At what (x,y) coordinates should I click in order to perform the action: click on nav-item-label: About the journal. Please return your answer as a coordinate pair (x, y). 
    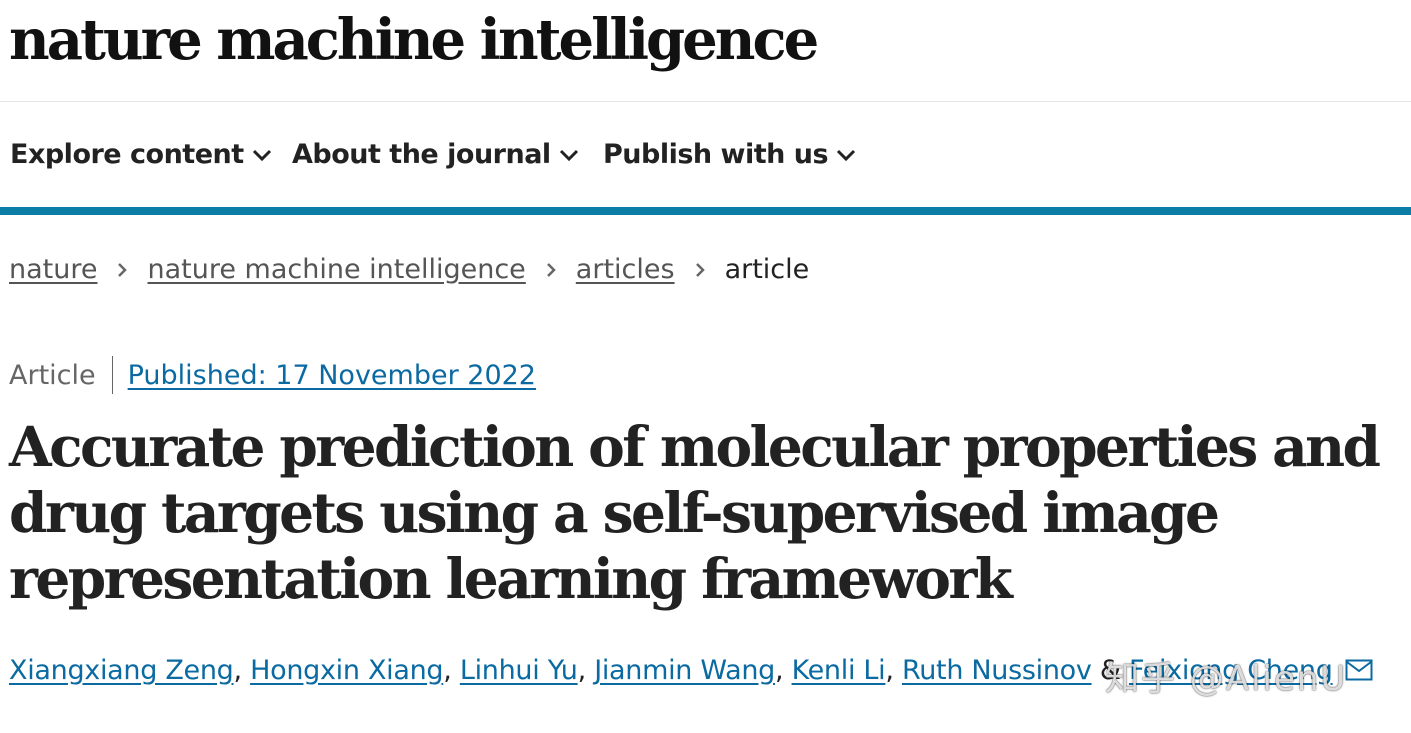
    Looking at the image, I should click on (421, 154).